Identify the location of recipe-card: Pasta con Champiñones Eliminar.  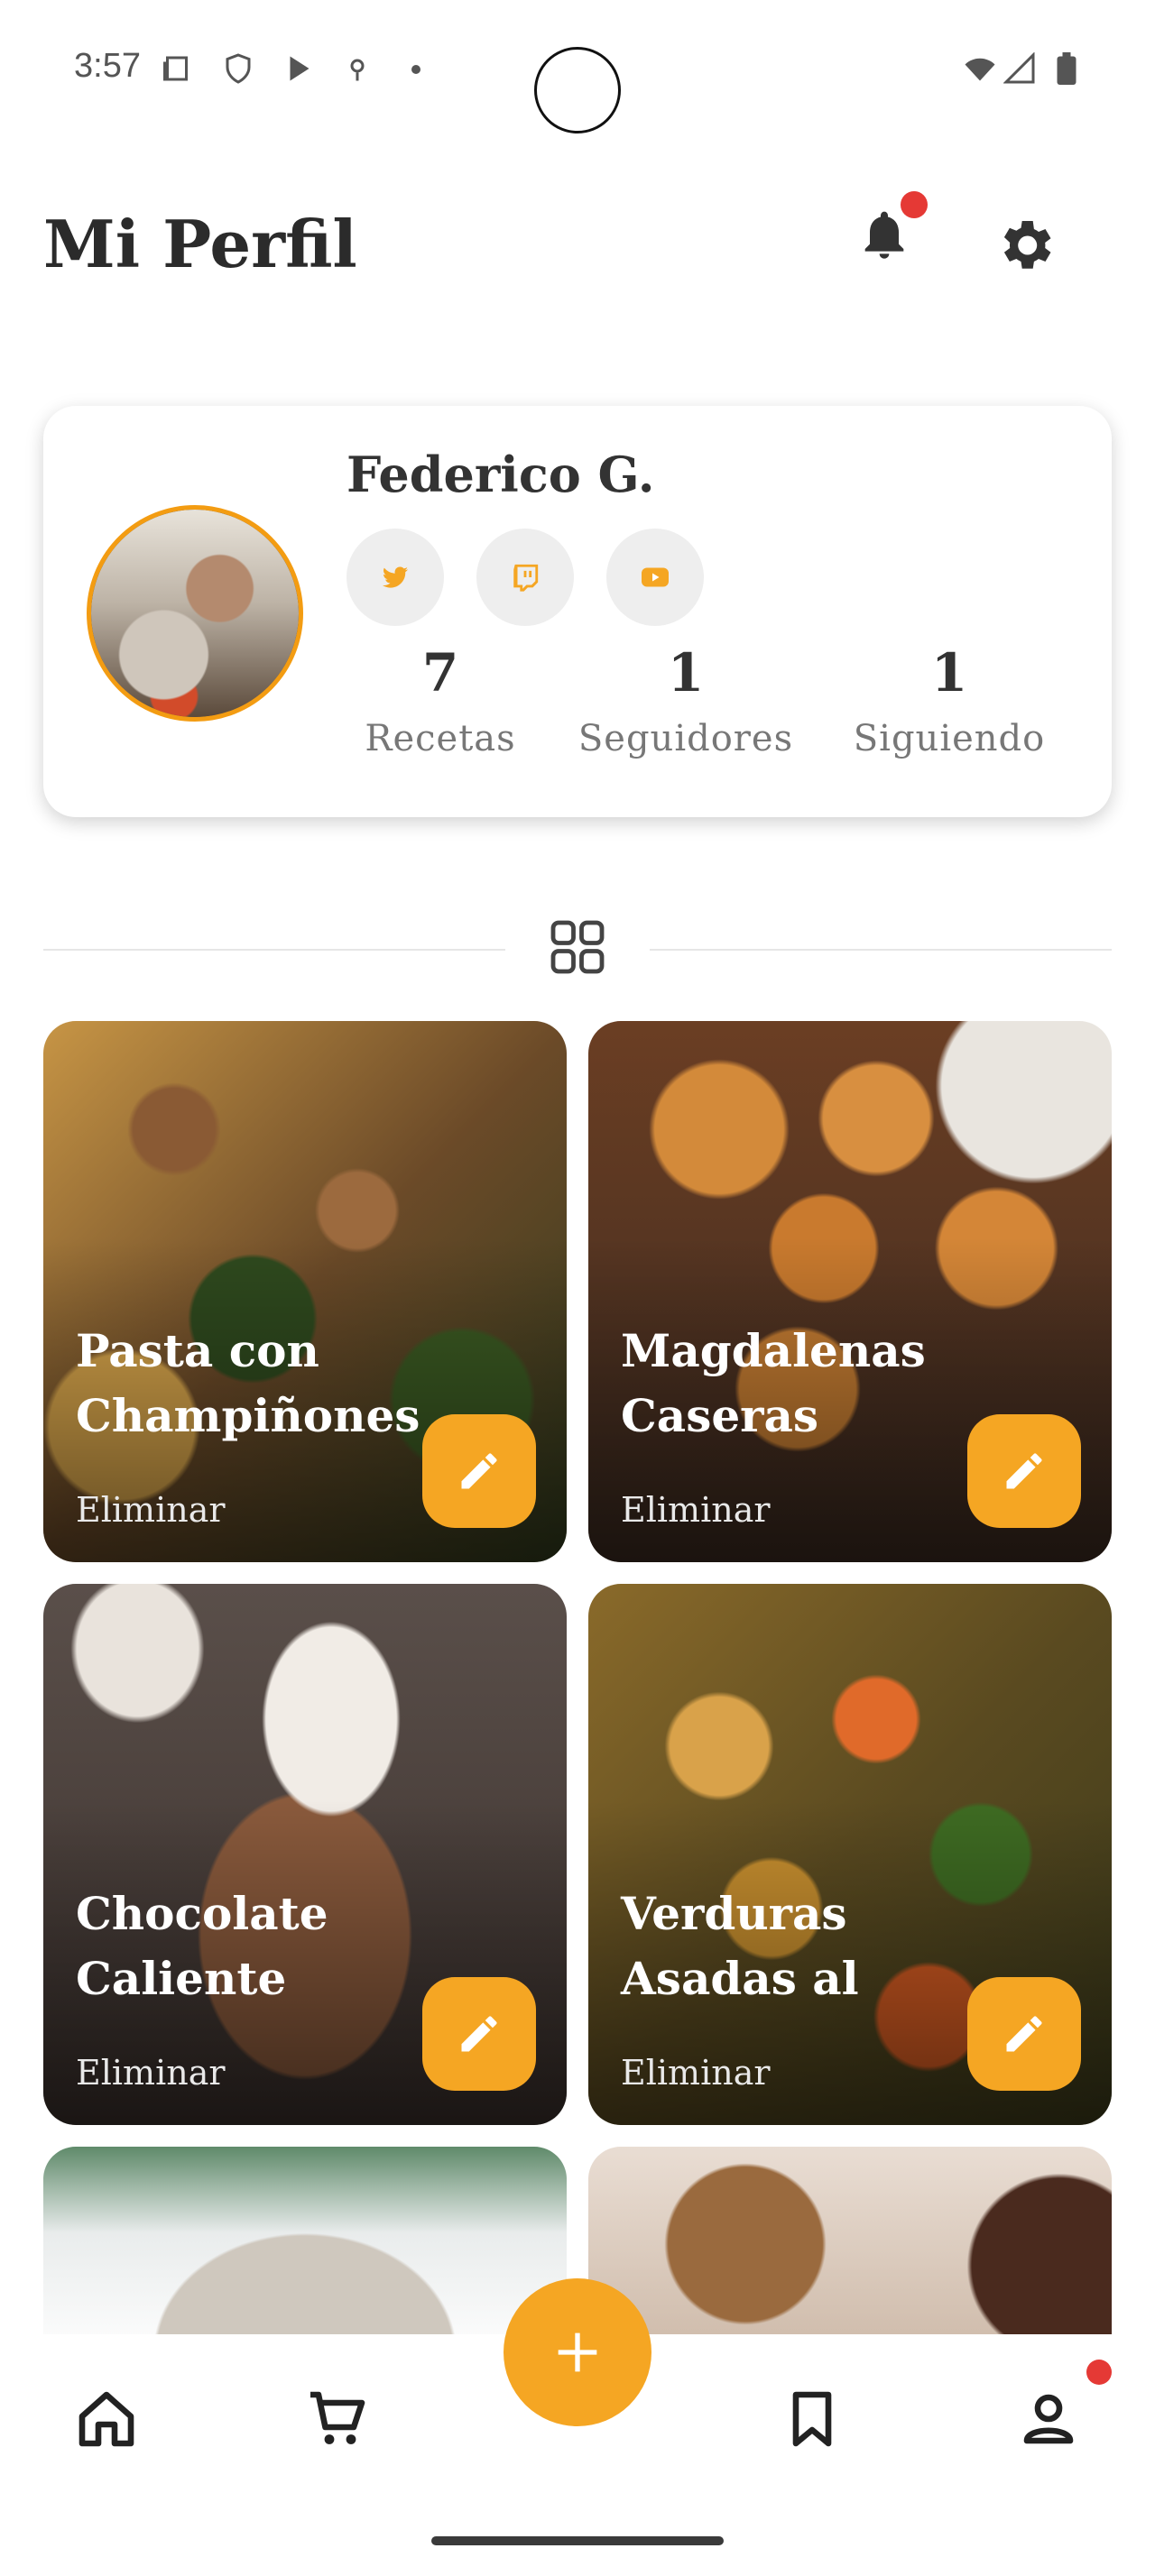
(305, 1291).